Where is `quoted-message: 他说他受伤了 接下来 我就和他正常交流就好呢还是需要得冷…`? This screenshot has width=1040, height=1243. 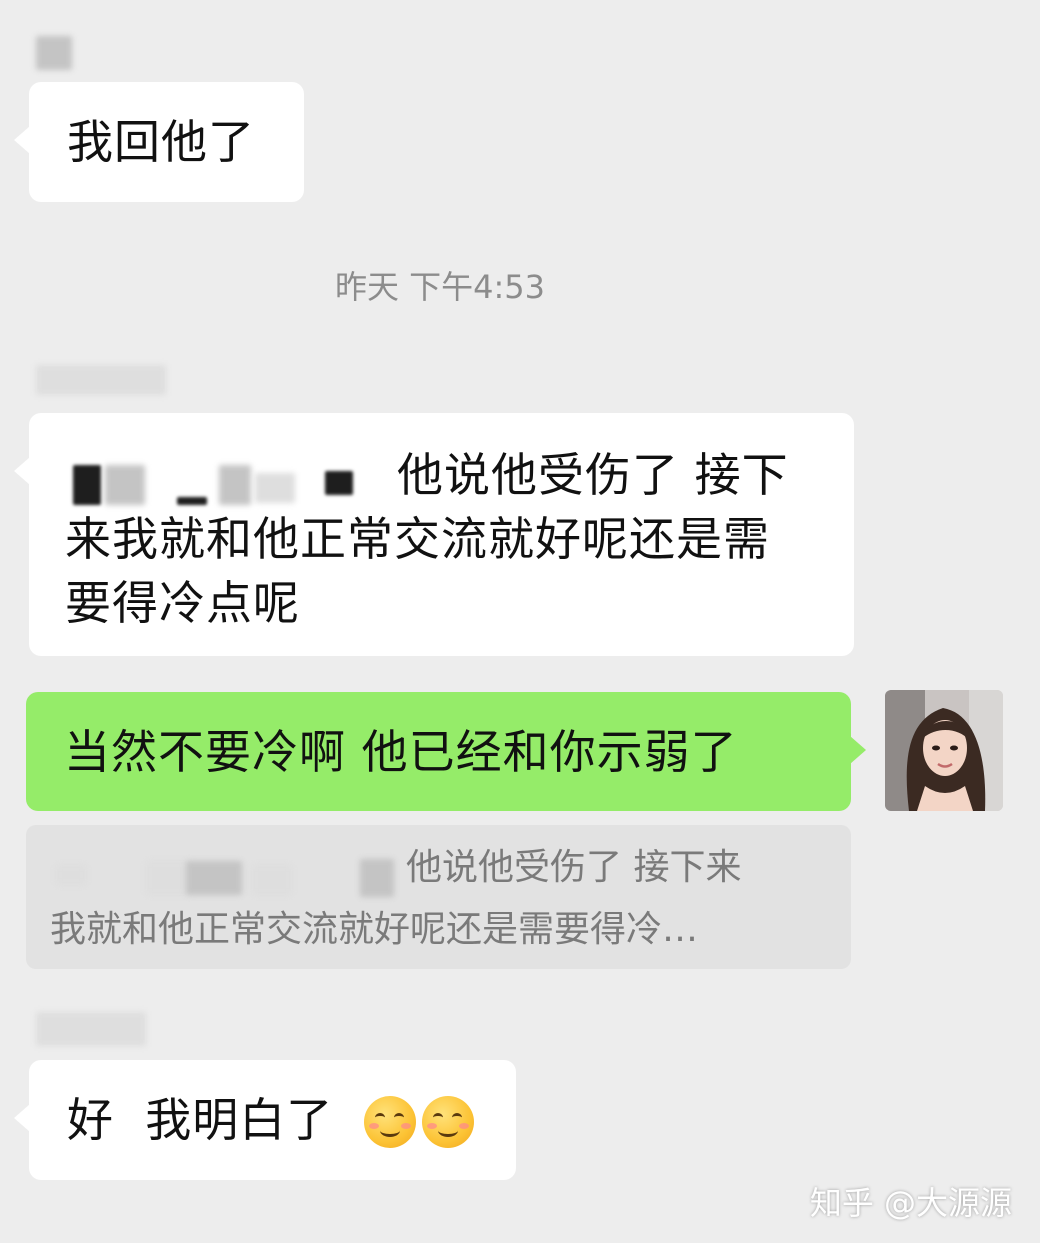 quoted-message: 他说他受伤了 接下来 我就和他正常交流就好呢还是需要得冷… is located at coordinates (438, 897).